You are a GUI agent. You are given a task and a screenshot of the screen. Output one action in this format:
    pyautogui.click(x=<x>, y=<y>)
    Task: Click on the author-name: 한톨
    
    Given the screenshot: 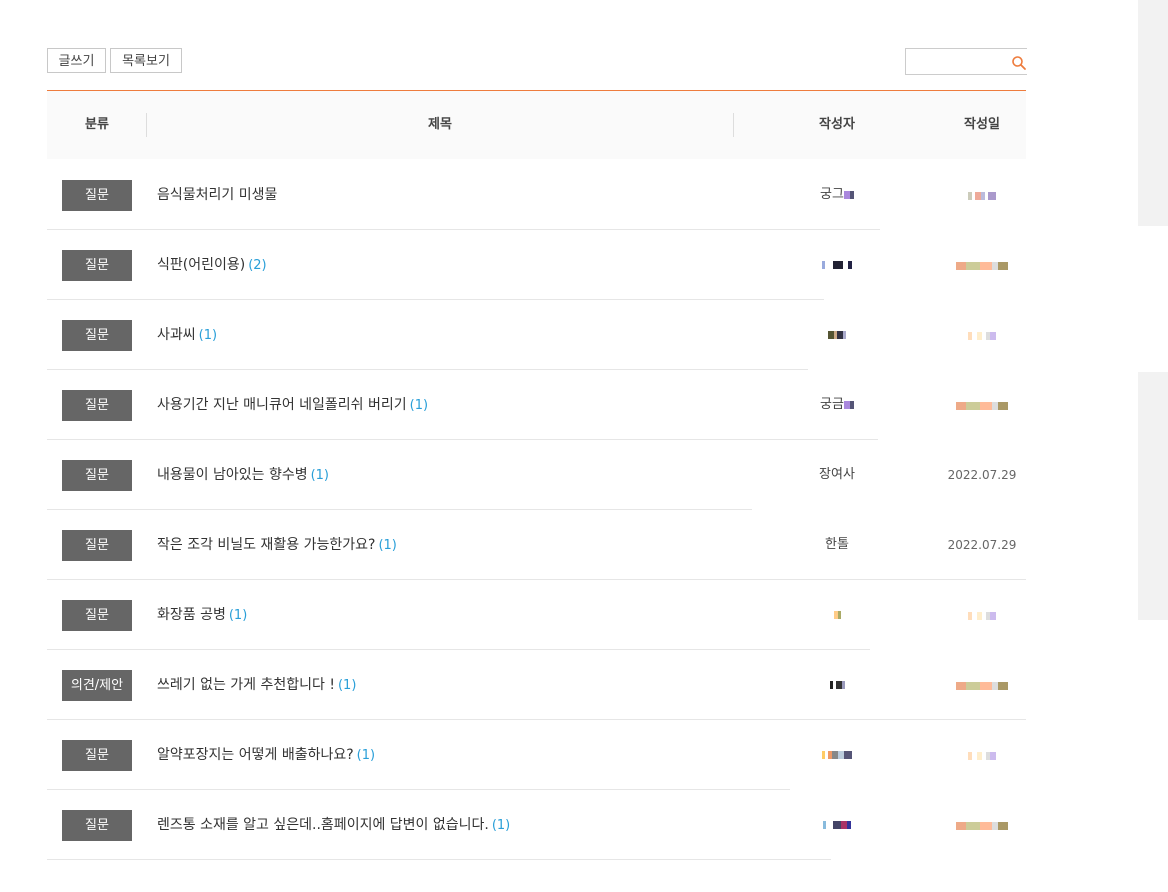 What is the action you would take?
    pyautogui.click(x=837, y=544)
    